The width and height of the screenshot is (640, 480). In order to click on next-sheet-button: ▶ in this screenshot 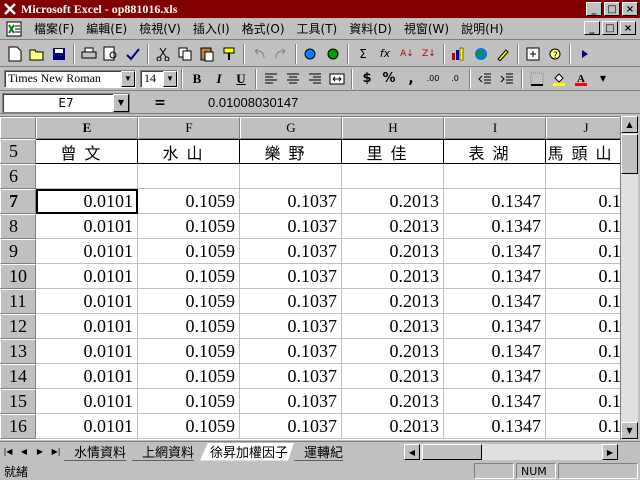, I will do `click(40, 452)`.